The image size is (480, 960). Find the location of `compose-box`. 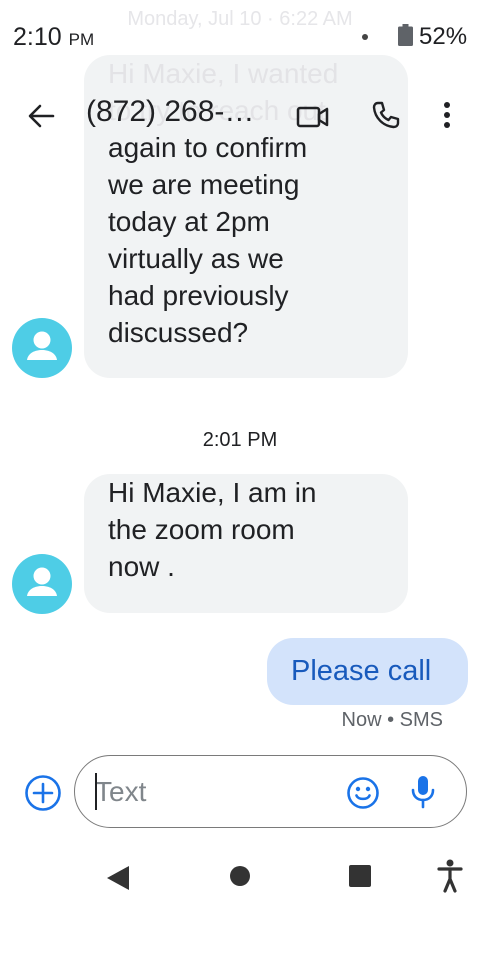

compose-box is located at coordinates (270, 791).